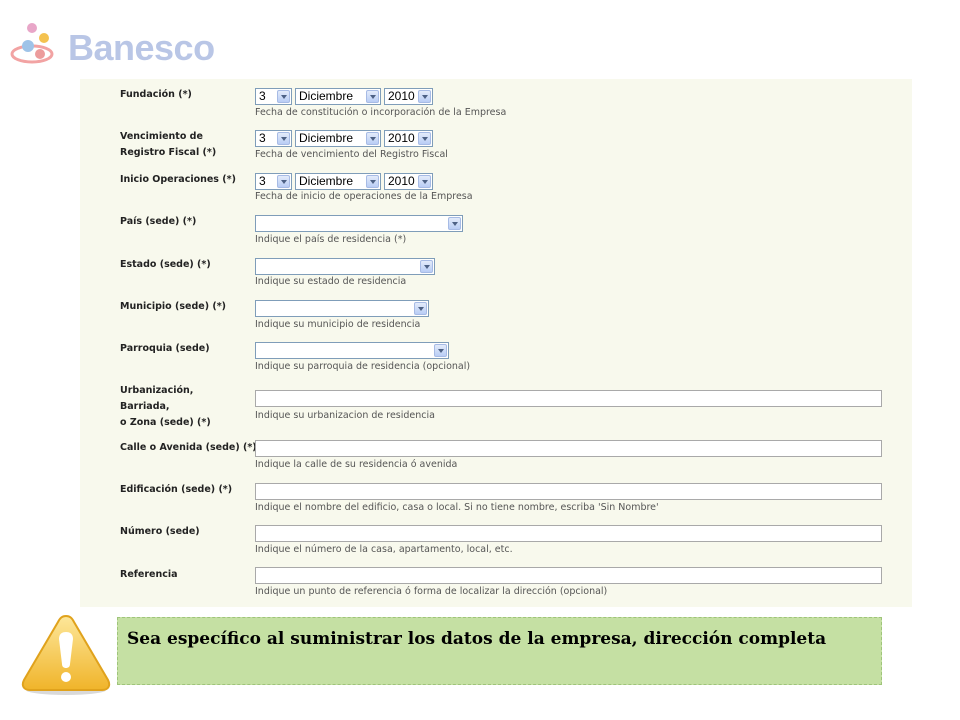 Image resolution: width=960 pixels, height=720 pixels. Describe the element at coordinates (188, 447) in the screenshot. I see `field-label: Calle o Avenida (sede) (*)` at that location.